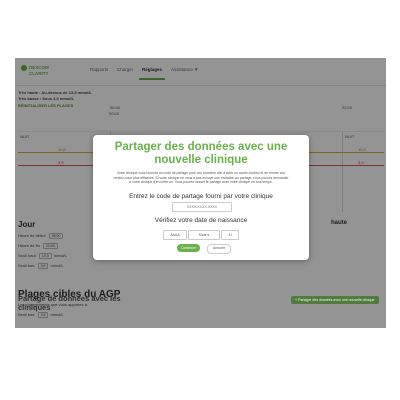 This screenshot has height=400, width=400. I want to click on dob-month-select: Mois ▾, so click(204, 235).